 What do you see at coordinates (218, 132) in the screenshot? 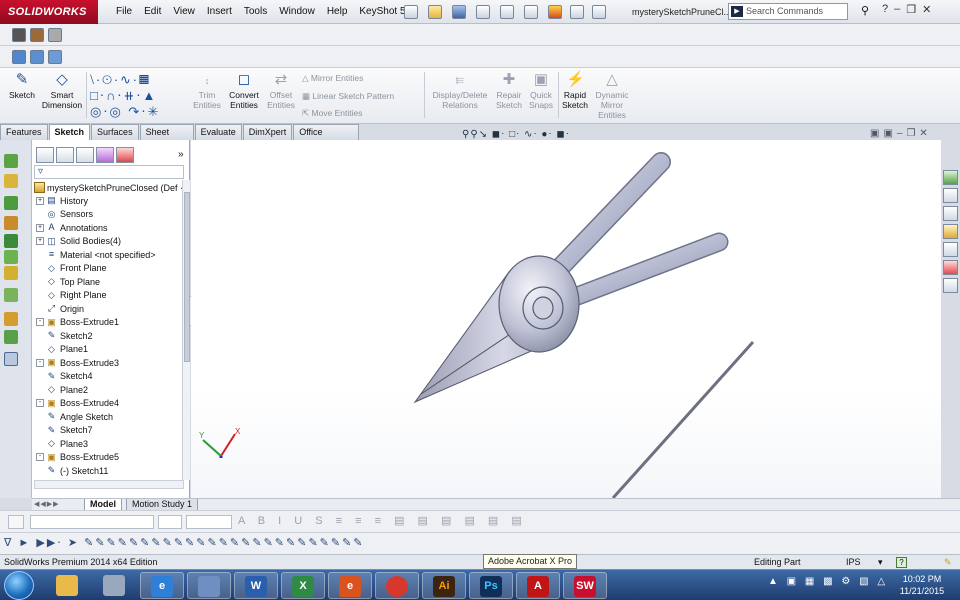
I see `tab-evaluate: Evaluate` at bounding box center [218, 132].